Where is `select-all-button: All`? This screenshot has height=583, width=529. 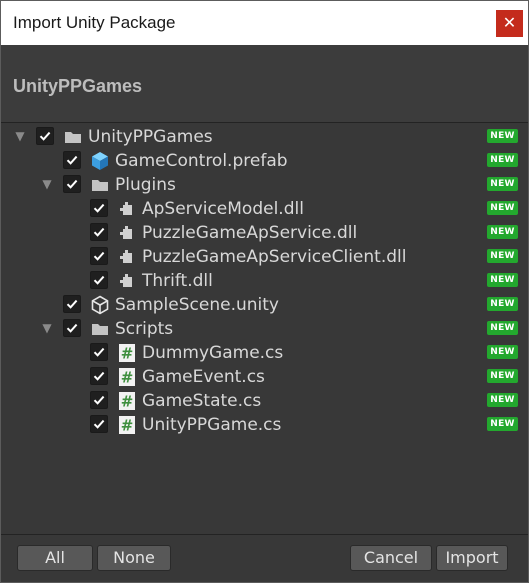 select-all-button: All is located at coordinates (55, 558).